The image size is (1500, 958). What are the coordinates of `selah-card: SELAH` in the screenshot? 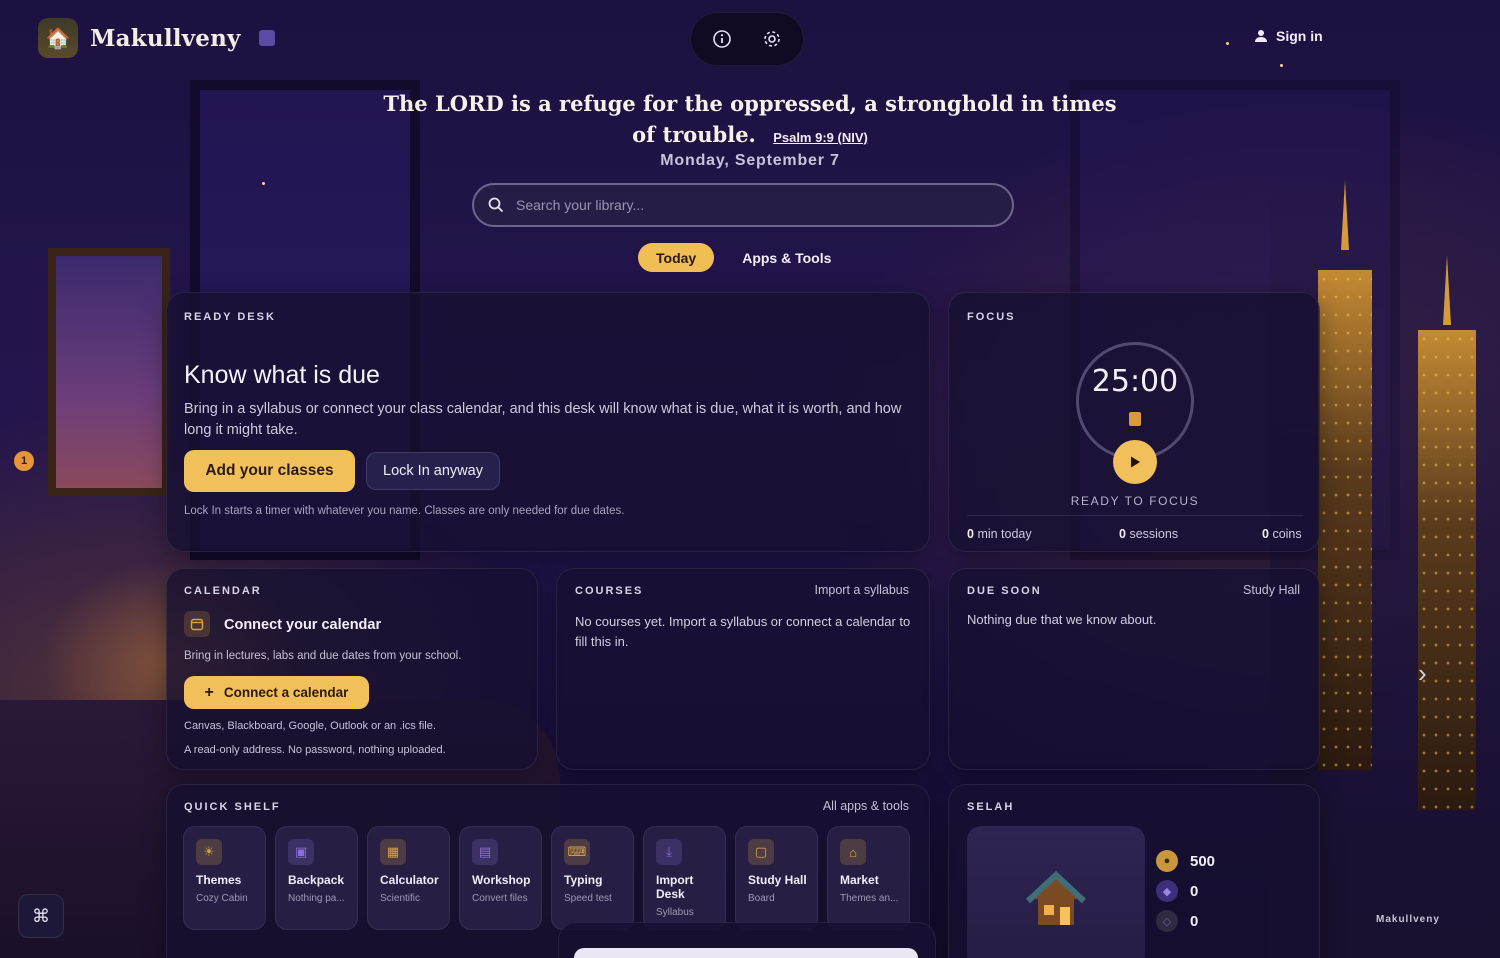 It's located at (1134, 871).